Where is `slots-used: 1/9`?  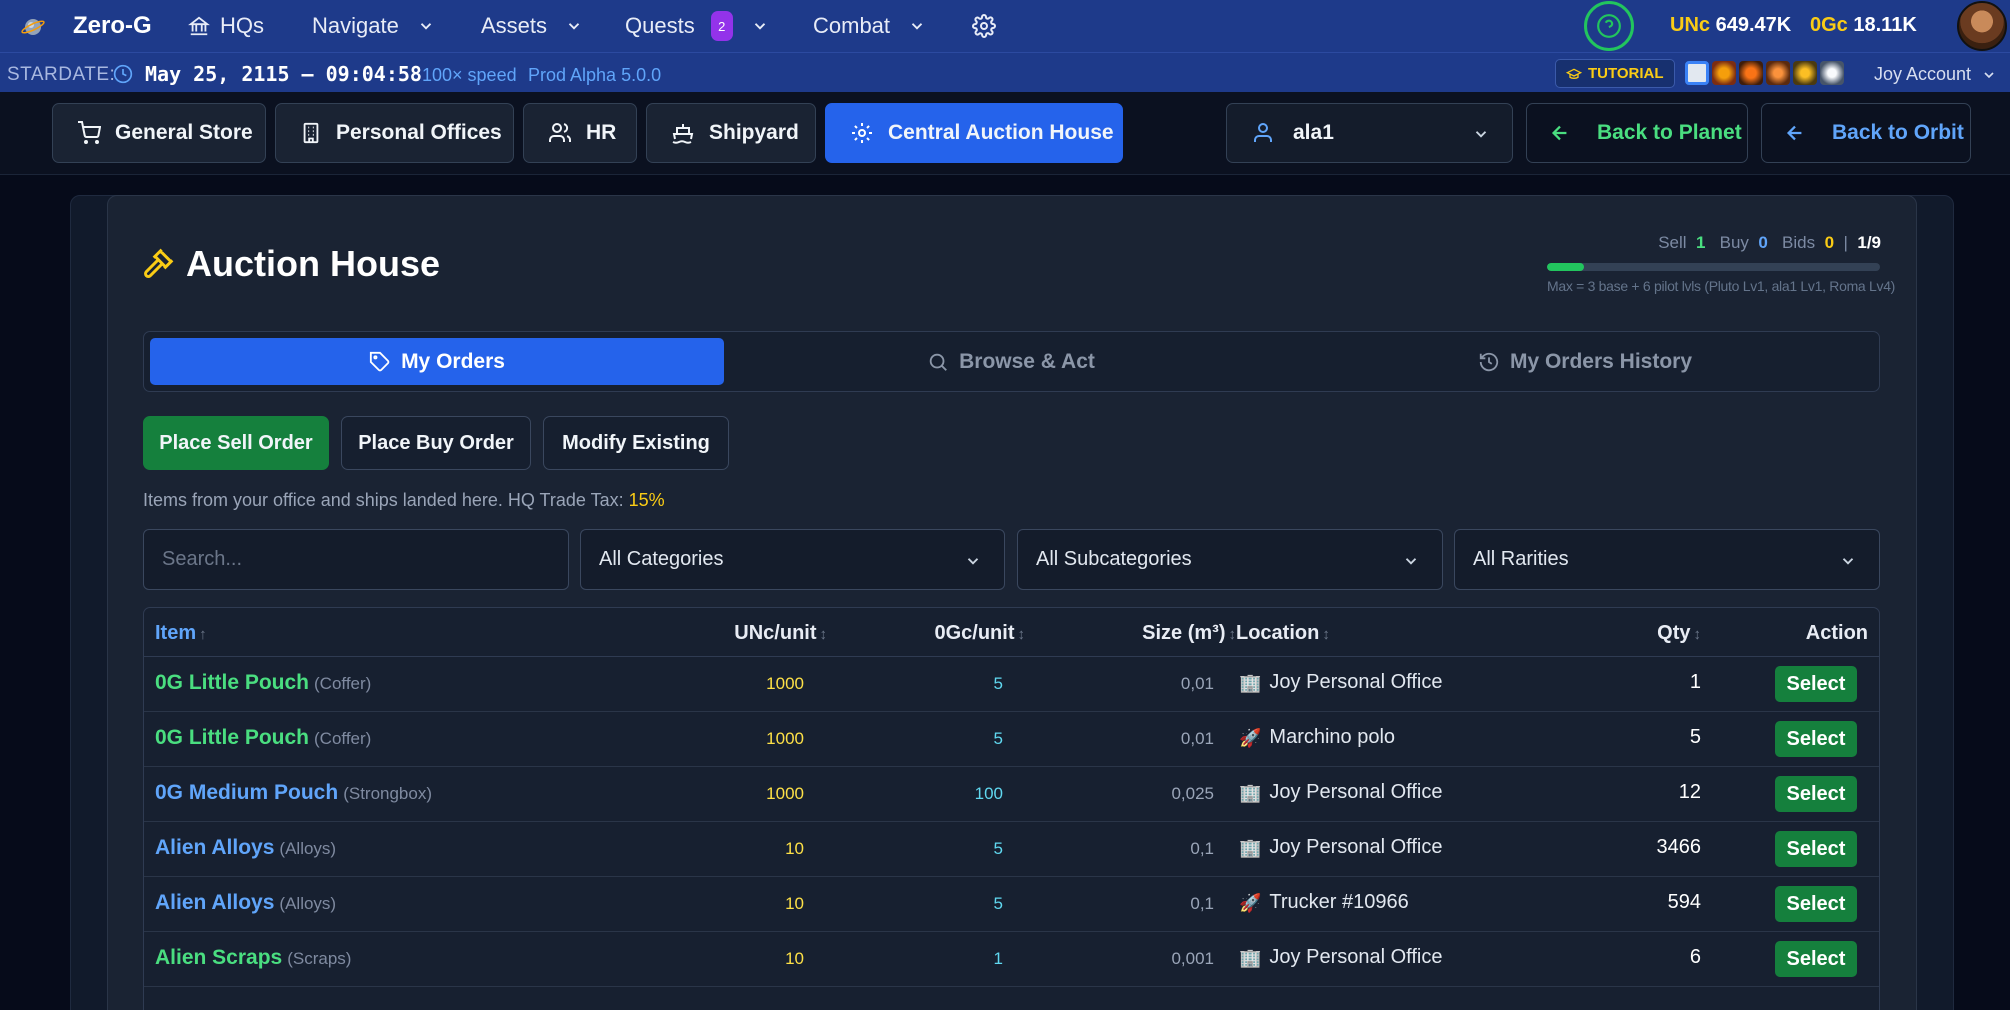 slots-used: 1/9 is located at coordinates (1869, 242).